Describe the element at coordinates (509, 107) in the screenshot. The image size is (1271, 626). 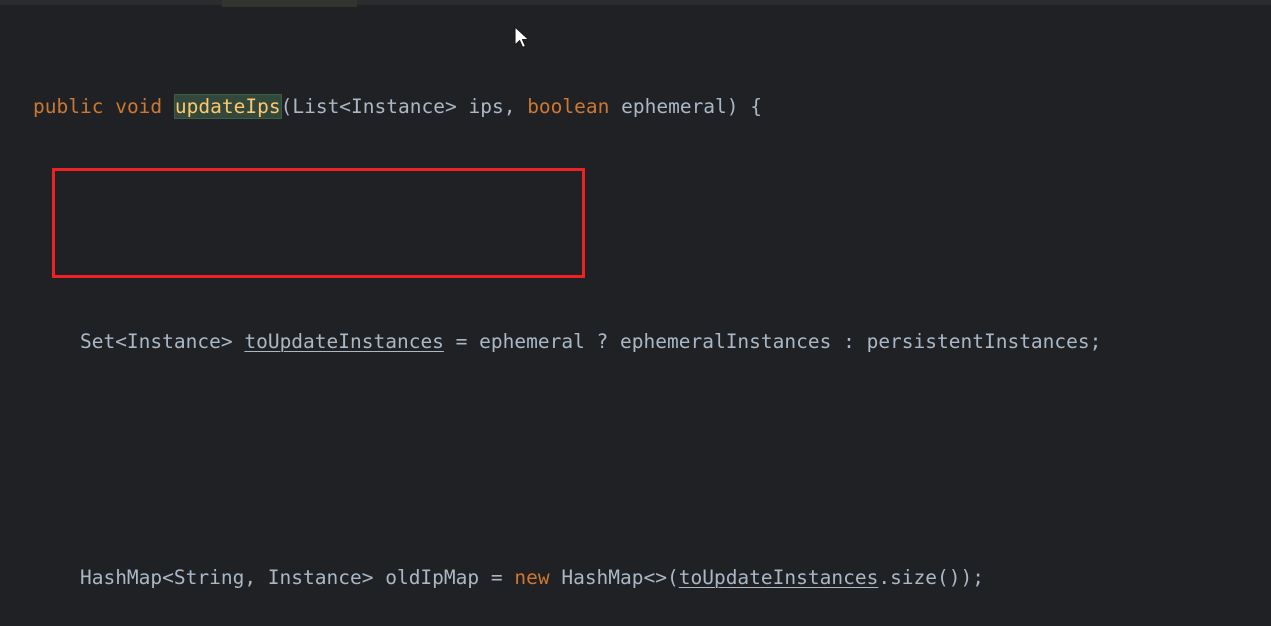
I see `token-comma: ,` at that location.